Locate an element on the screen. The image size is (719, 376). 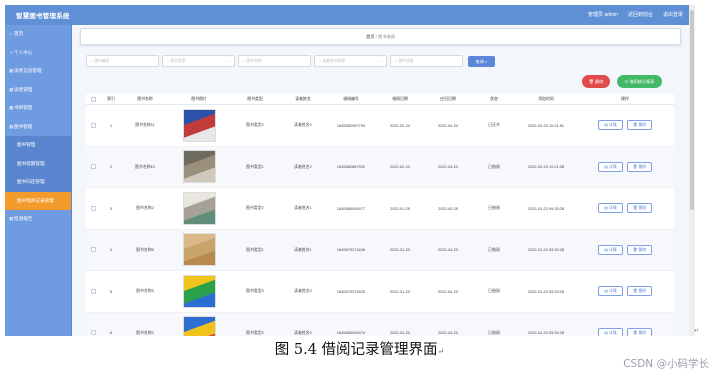
sidebar-item-8: 图书归还管理 is located at coordinates (38, 182).